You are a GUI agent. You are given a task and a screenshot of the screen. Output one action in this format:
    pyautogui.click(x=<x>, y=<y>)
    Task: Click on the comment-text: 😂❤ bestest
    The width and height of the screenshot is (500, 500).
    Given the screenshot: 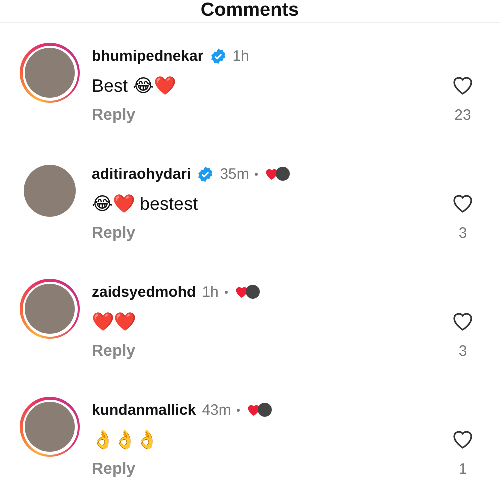 What is the action you would take?
    pyautogui.click(x=146, y=204)
    